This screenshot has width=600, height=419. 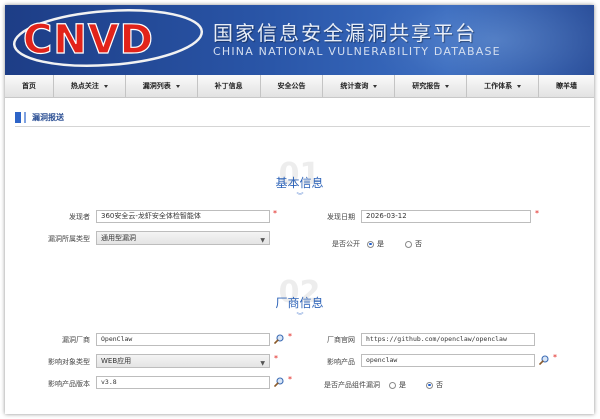 What do you see at coordinates (352, 385) in the screenshot?
I see `component-label: 是否产品组件漏洞` at bounding box center [352, 385].